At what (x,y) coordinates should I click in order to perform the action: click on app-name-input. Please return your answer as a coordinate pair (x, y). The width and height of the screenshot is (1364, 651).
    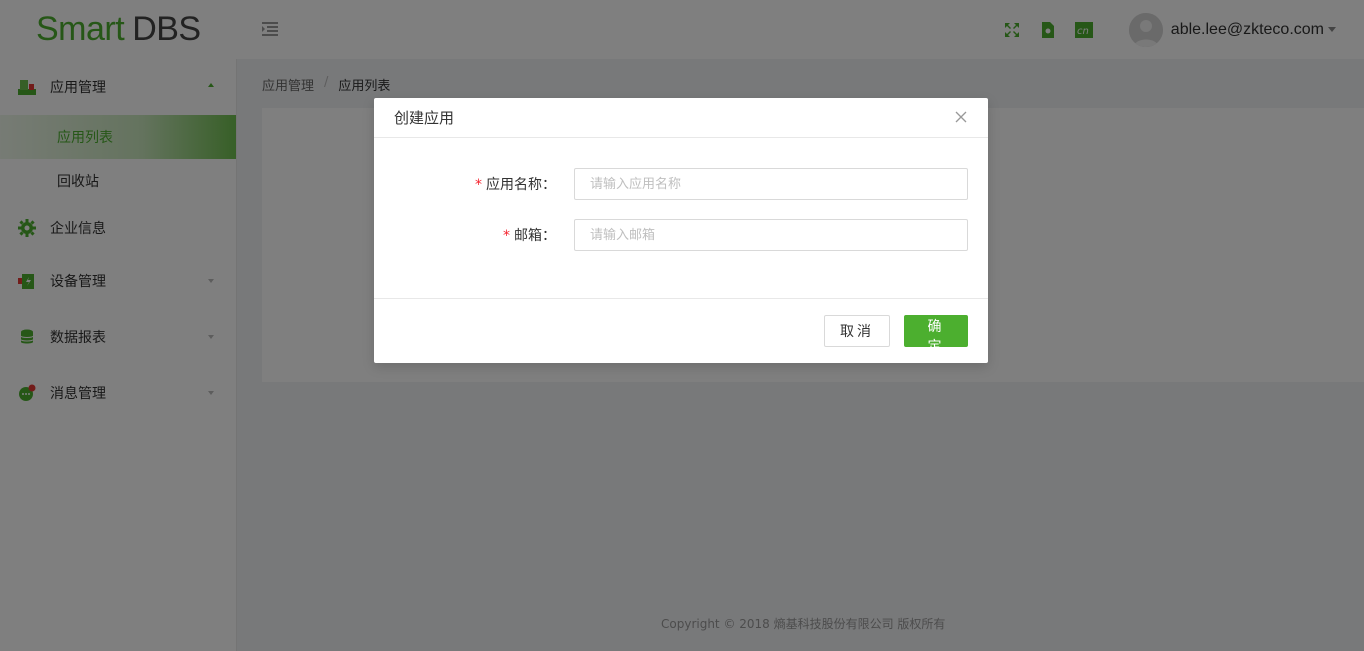
    Looking at the image, I should click on (771, 184).